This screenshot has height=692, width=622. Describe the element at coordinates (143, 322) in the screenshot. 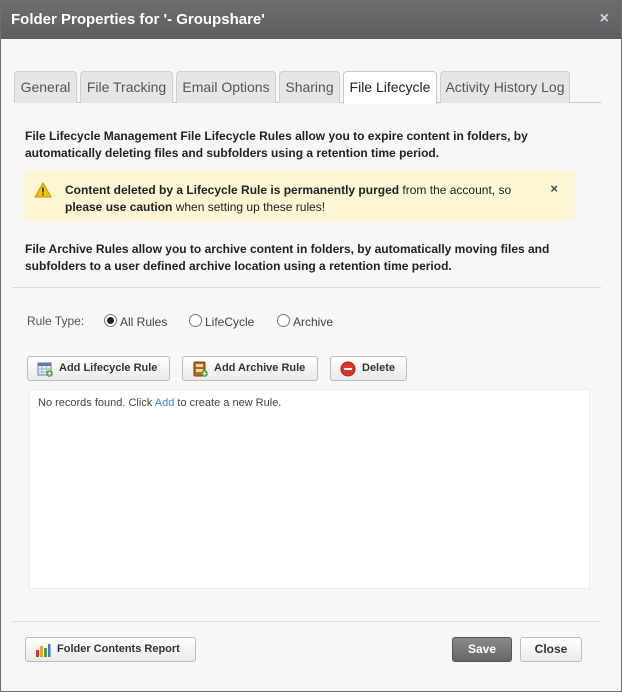

I see `radio-all-rules-label: All Rules` at that location.